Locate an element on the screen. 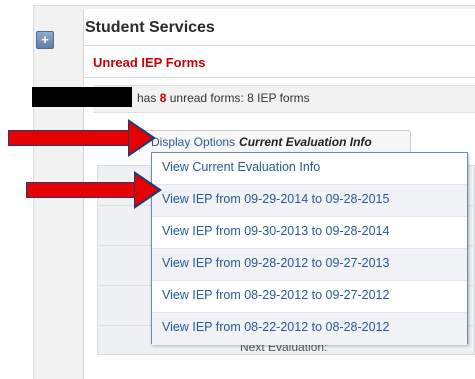  unread-forms-header: Unread IEP Forms is located at coordinates (149, 62).